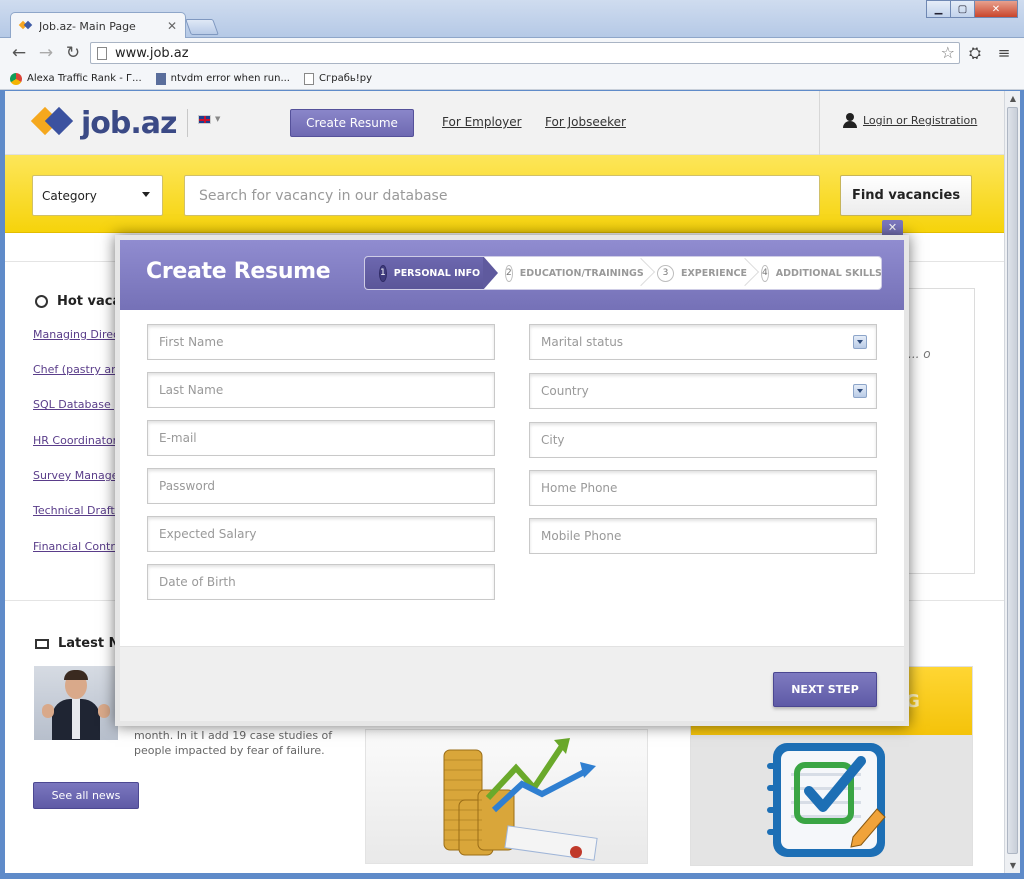 Image resolution: width=1024 pixels, height=879 pixels. I want to click on step-experience: 3 EXPERIENCE, so click(701, 273).